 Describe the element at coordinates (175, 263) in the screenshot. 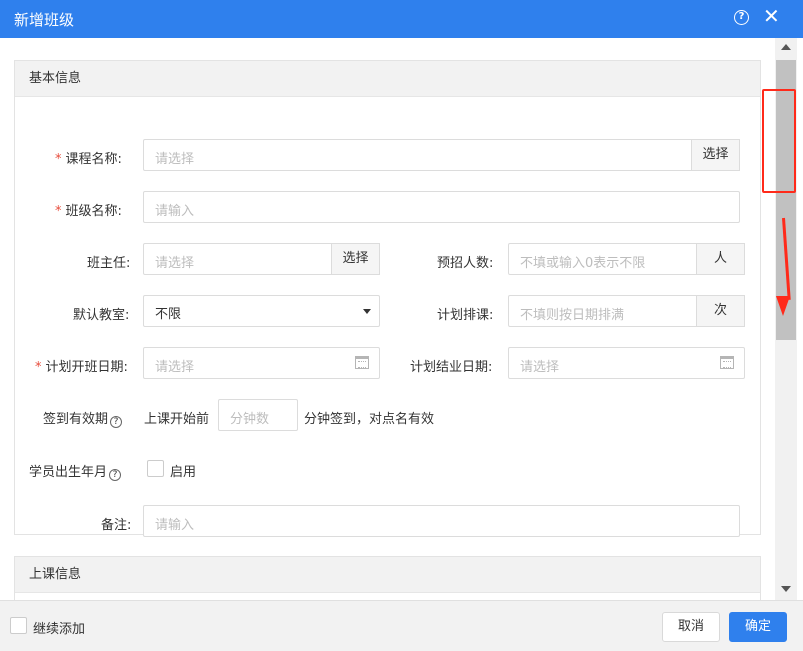

I see `teacher-placeholder: 请选择` at that location.